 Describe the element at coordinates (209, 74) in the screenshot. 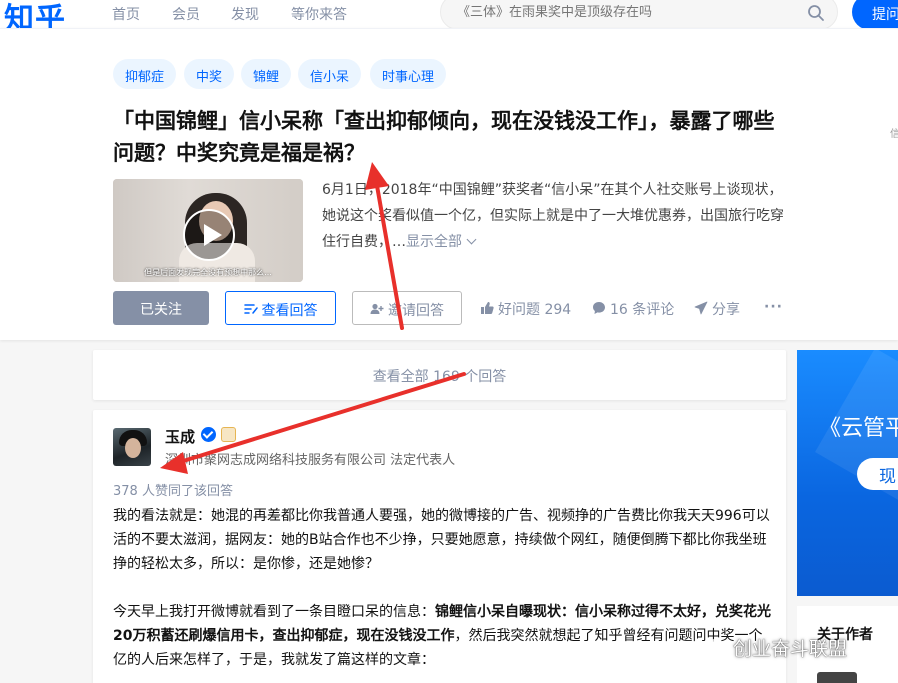

I see `topic-tag-lottery: 中奖` at that location.